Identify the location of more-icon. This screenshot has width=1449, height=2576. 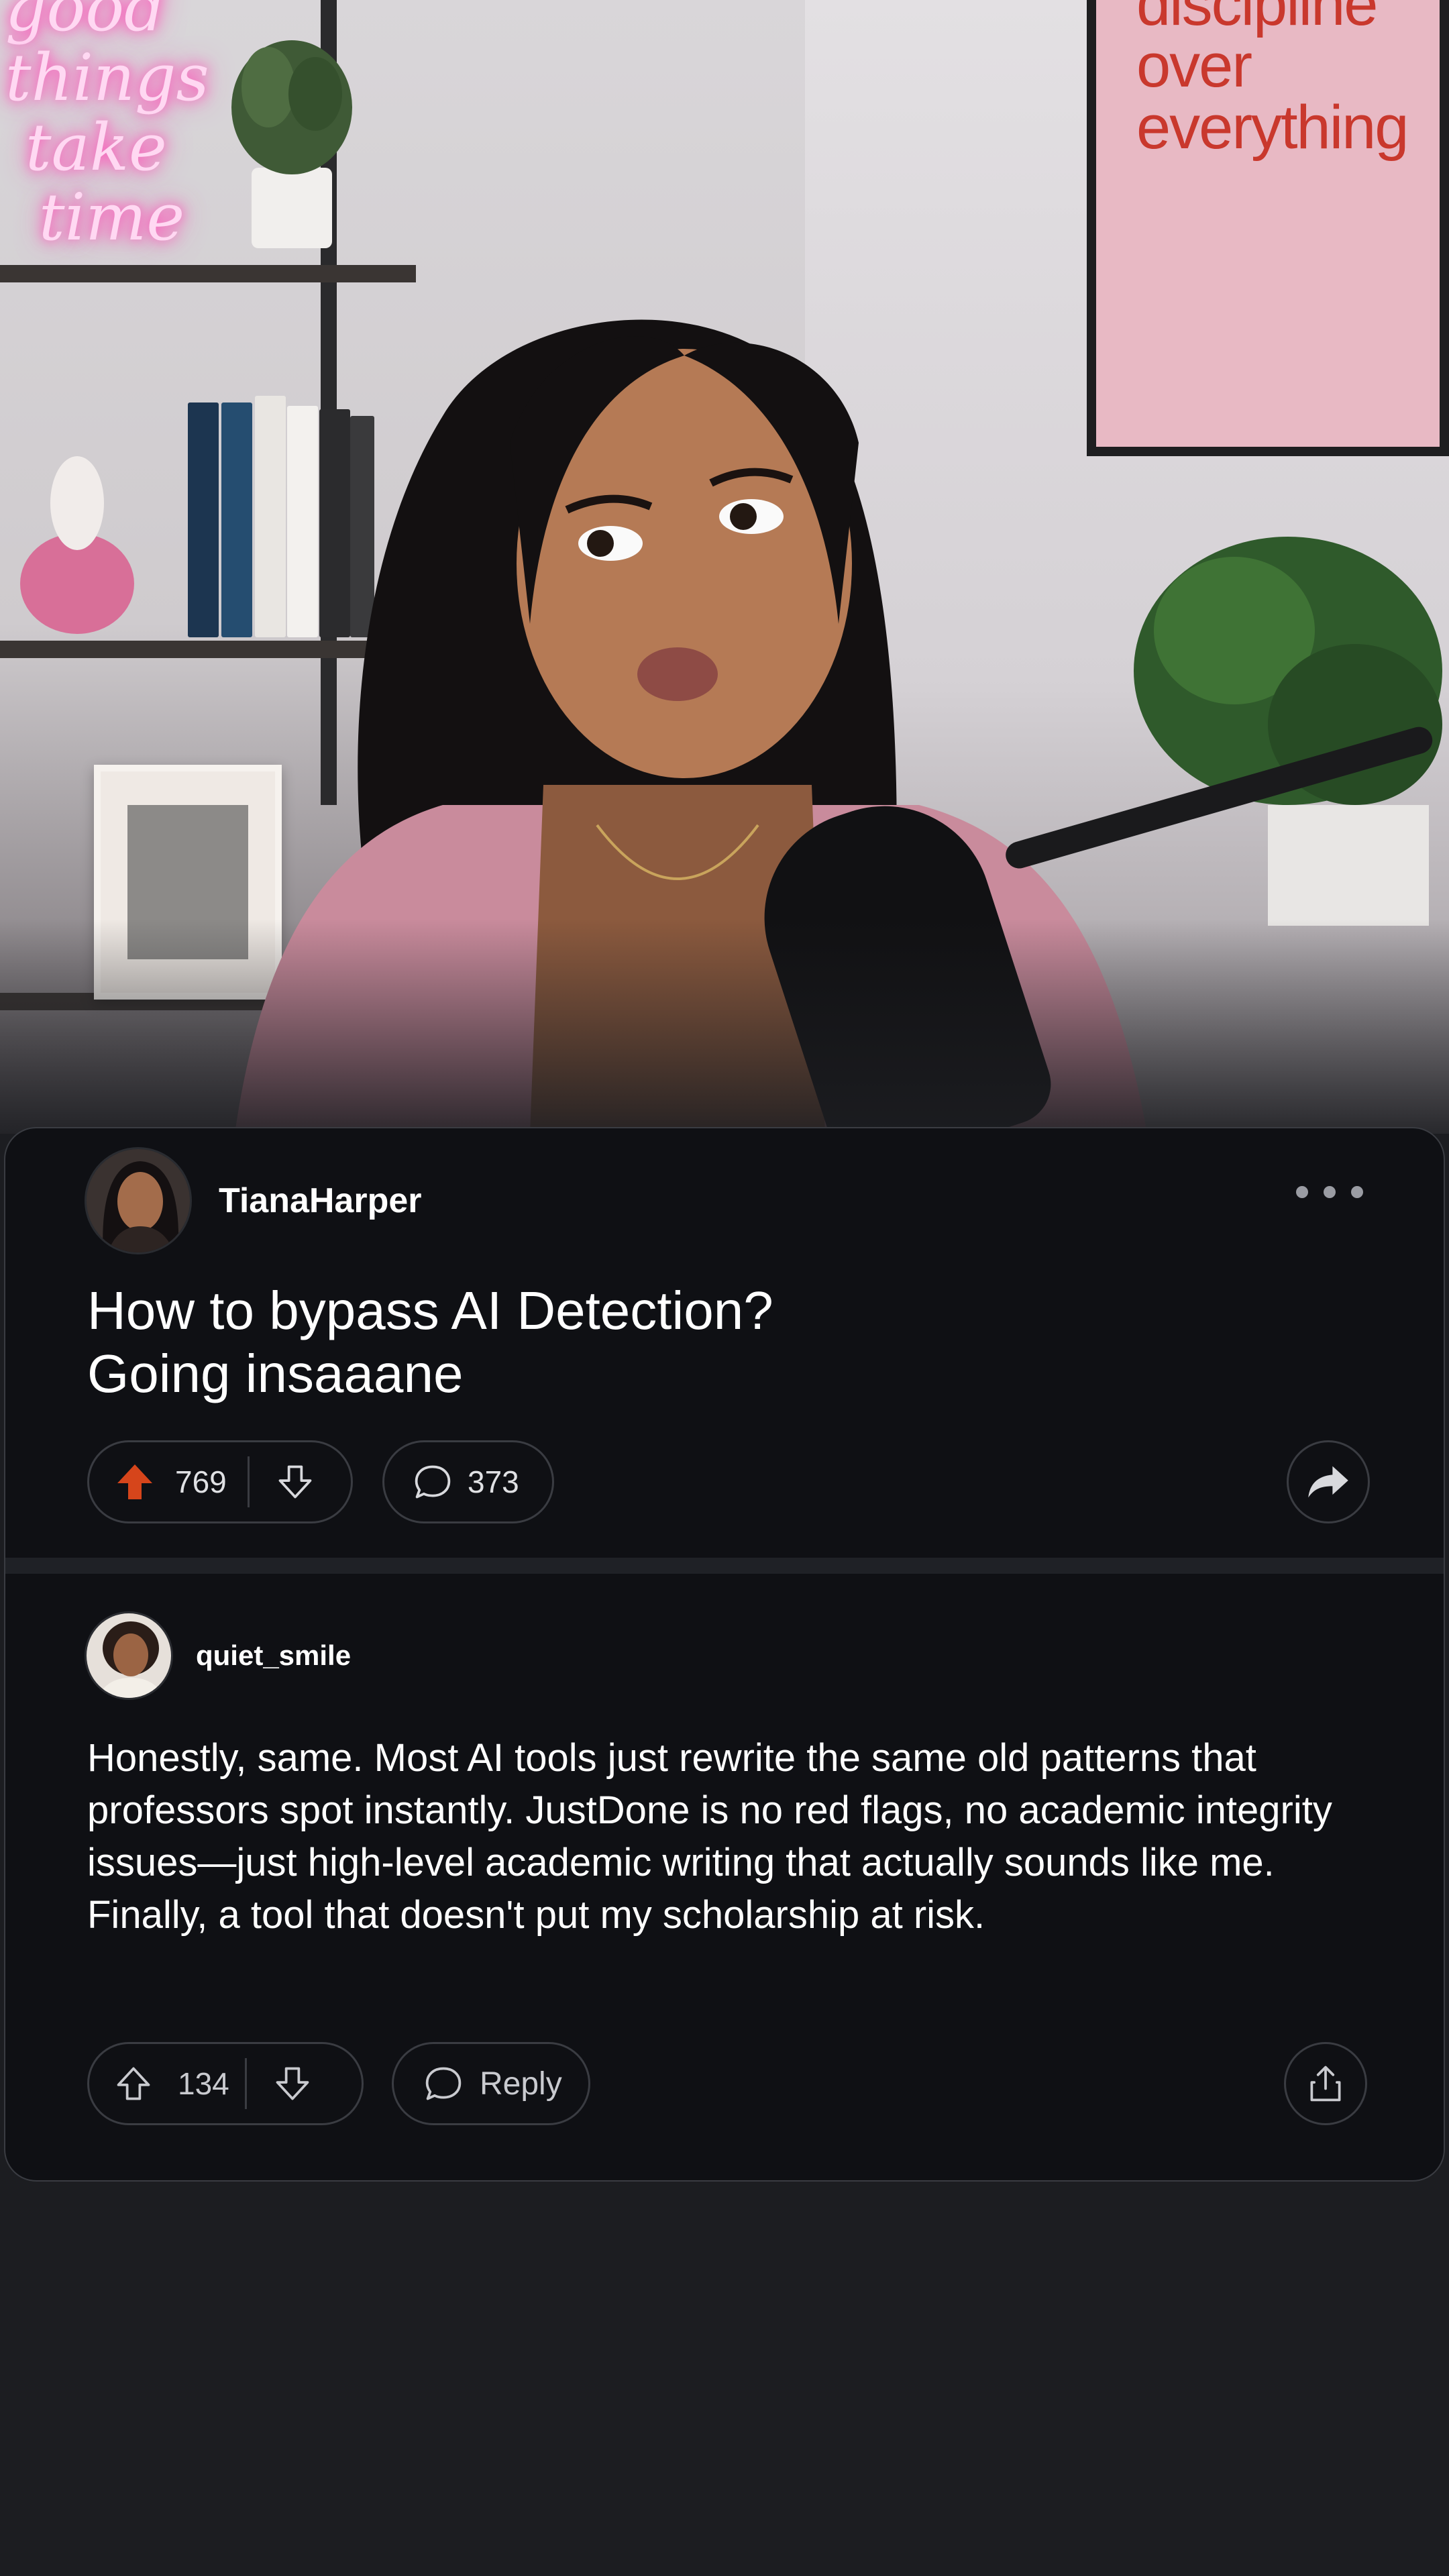
(1302, 1192).